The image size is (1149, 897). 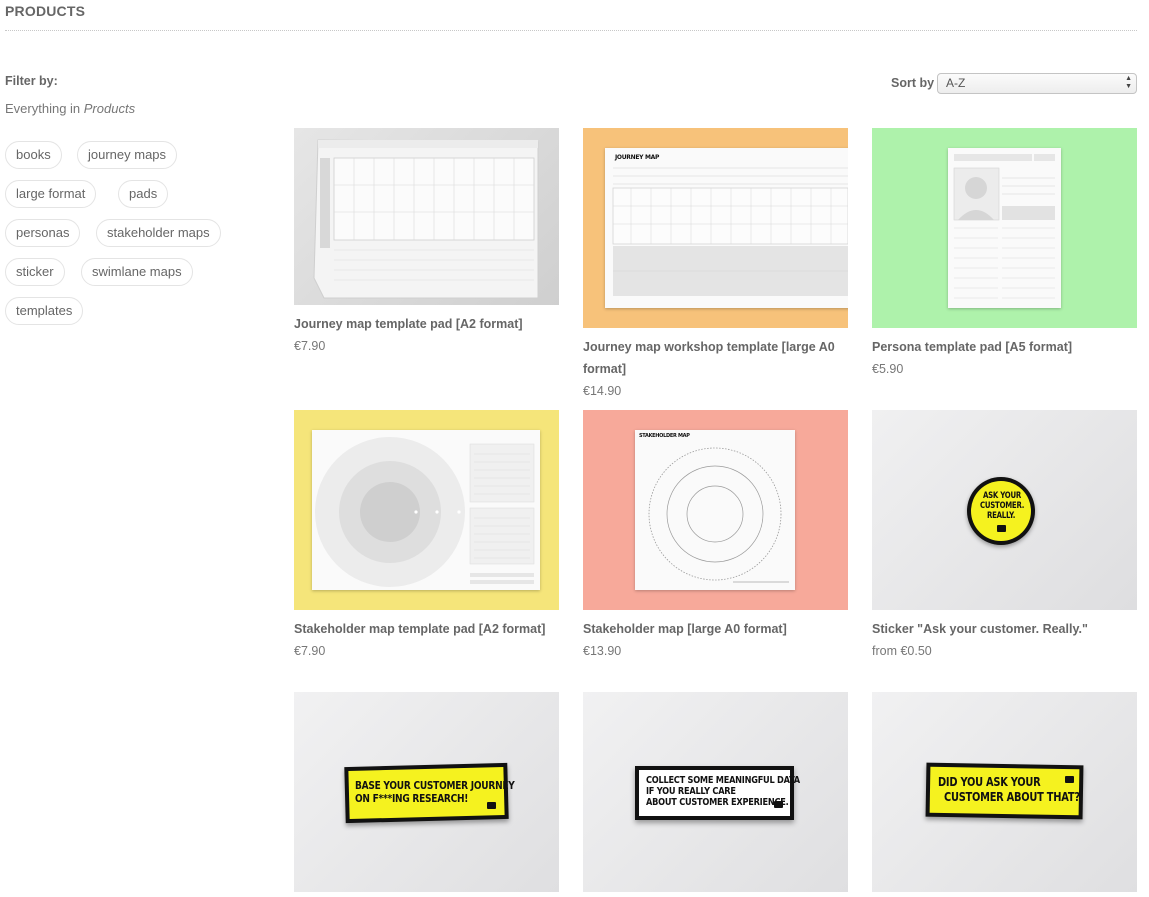 What do you see at coordinates (1037, 83) in the screenshot?
I see `sort-select: A-Z ▲ ▼` at bounding box center [1037, 83].